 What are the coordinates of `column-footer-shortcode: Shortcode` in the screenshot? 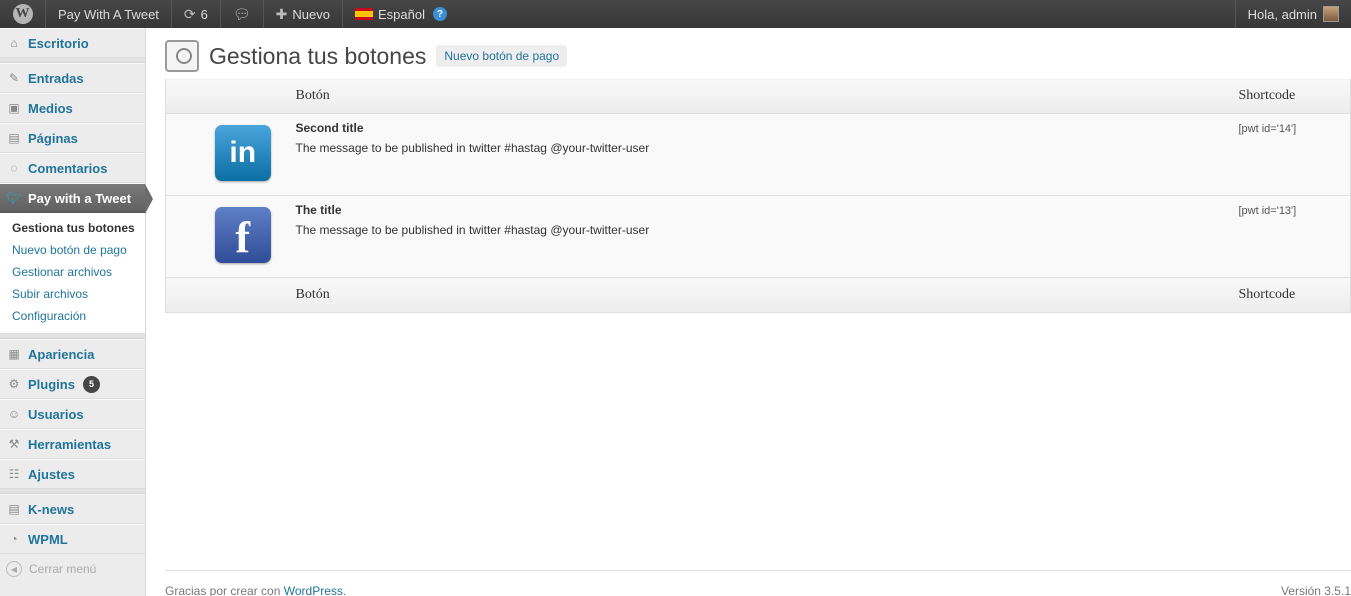 It's located at (1294, 295).